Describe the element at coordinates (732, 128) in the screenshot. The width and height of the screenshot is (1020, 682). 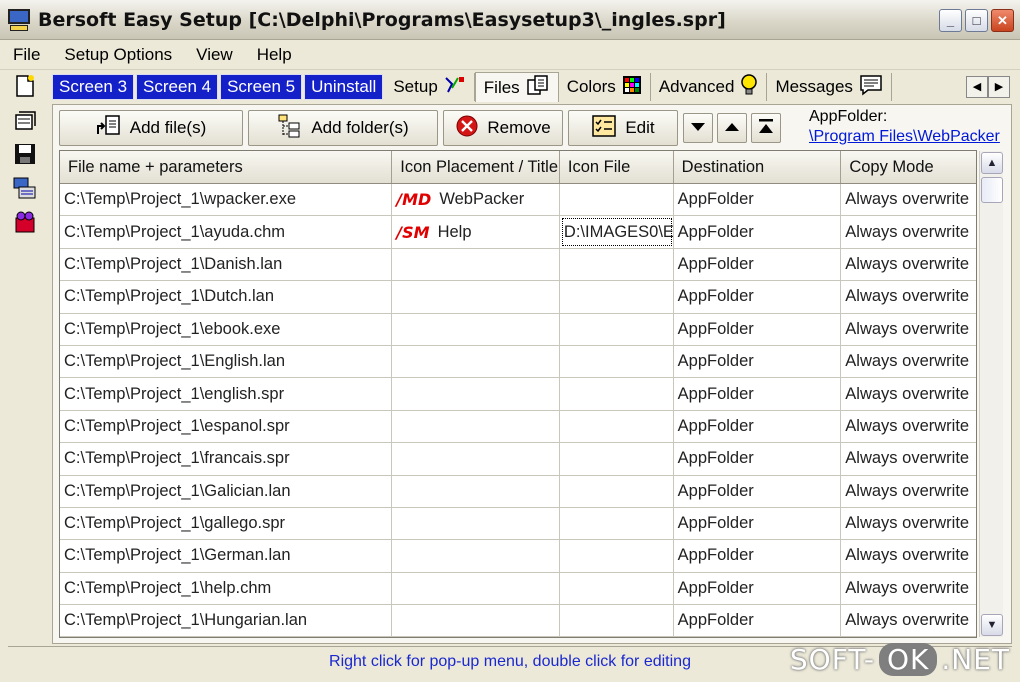
I see `move-up-button` at that location.